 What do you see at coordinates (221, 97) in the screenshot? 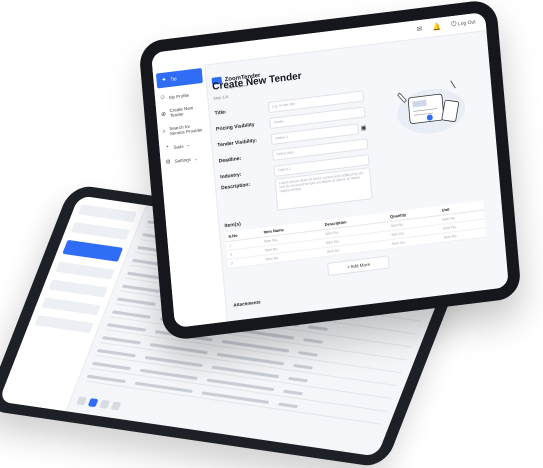
I see `breadcrumb: Step 1/4` at bounding box center [221, 97].